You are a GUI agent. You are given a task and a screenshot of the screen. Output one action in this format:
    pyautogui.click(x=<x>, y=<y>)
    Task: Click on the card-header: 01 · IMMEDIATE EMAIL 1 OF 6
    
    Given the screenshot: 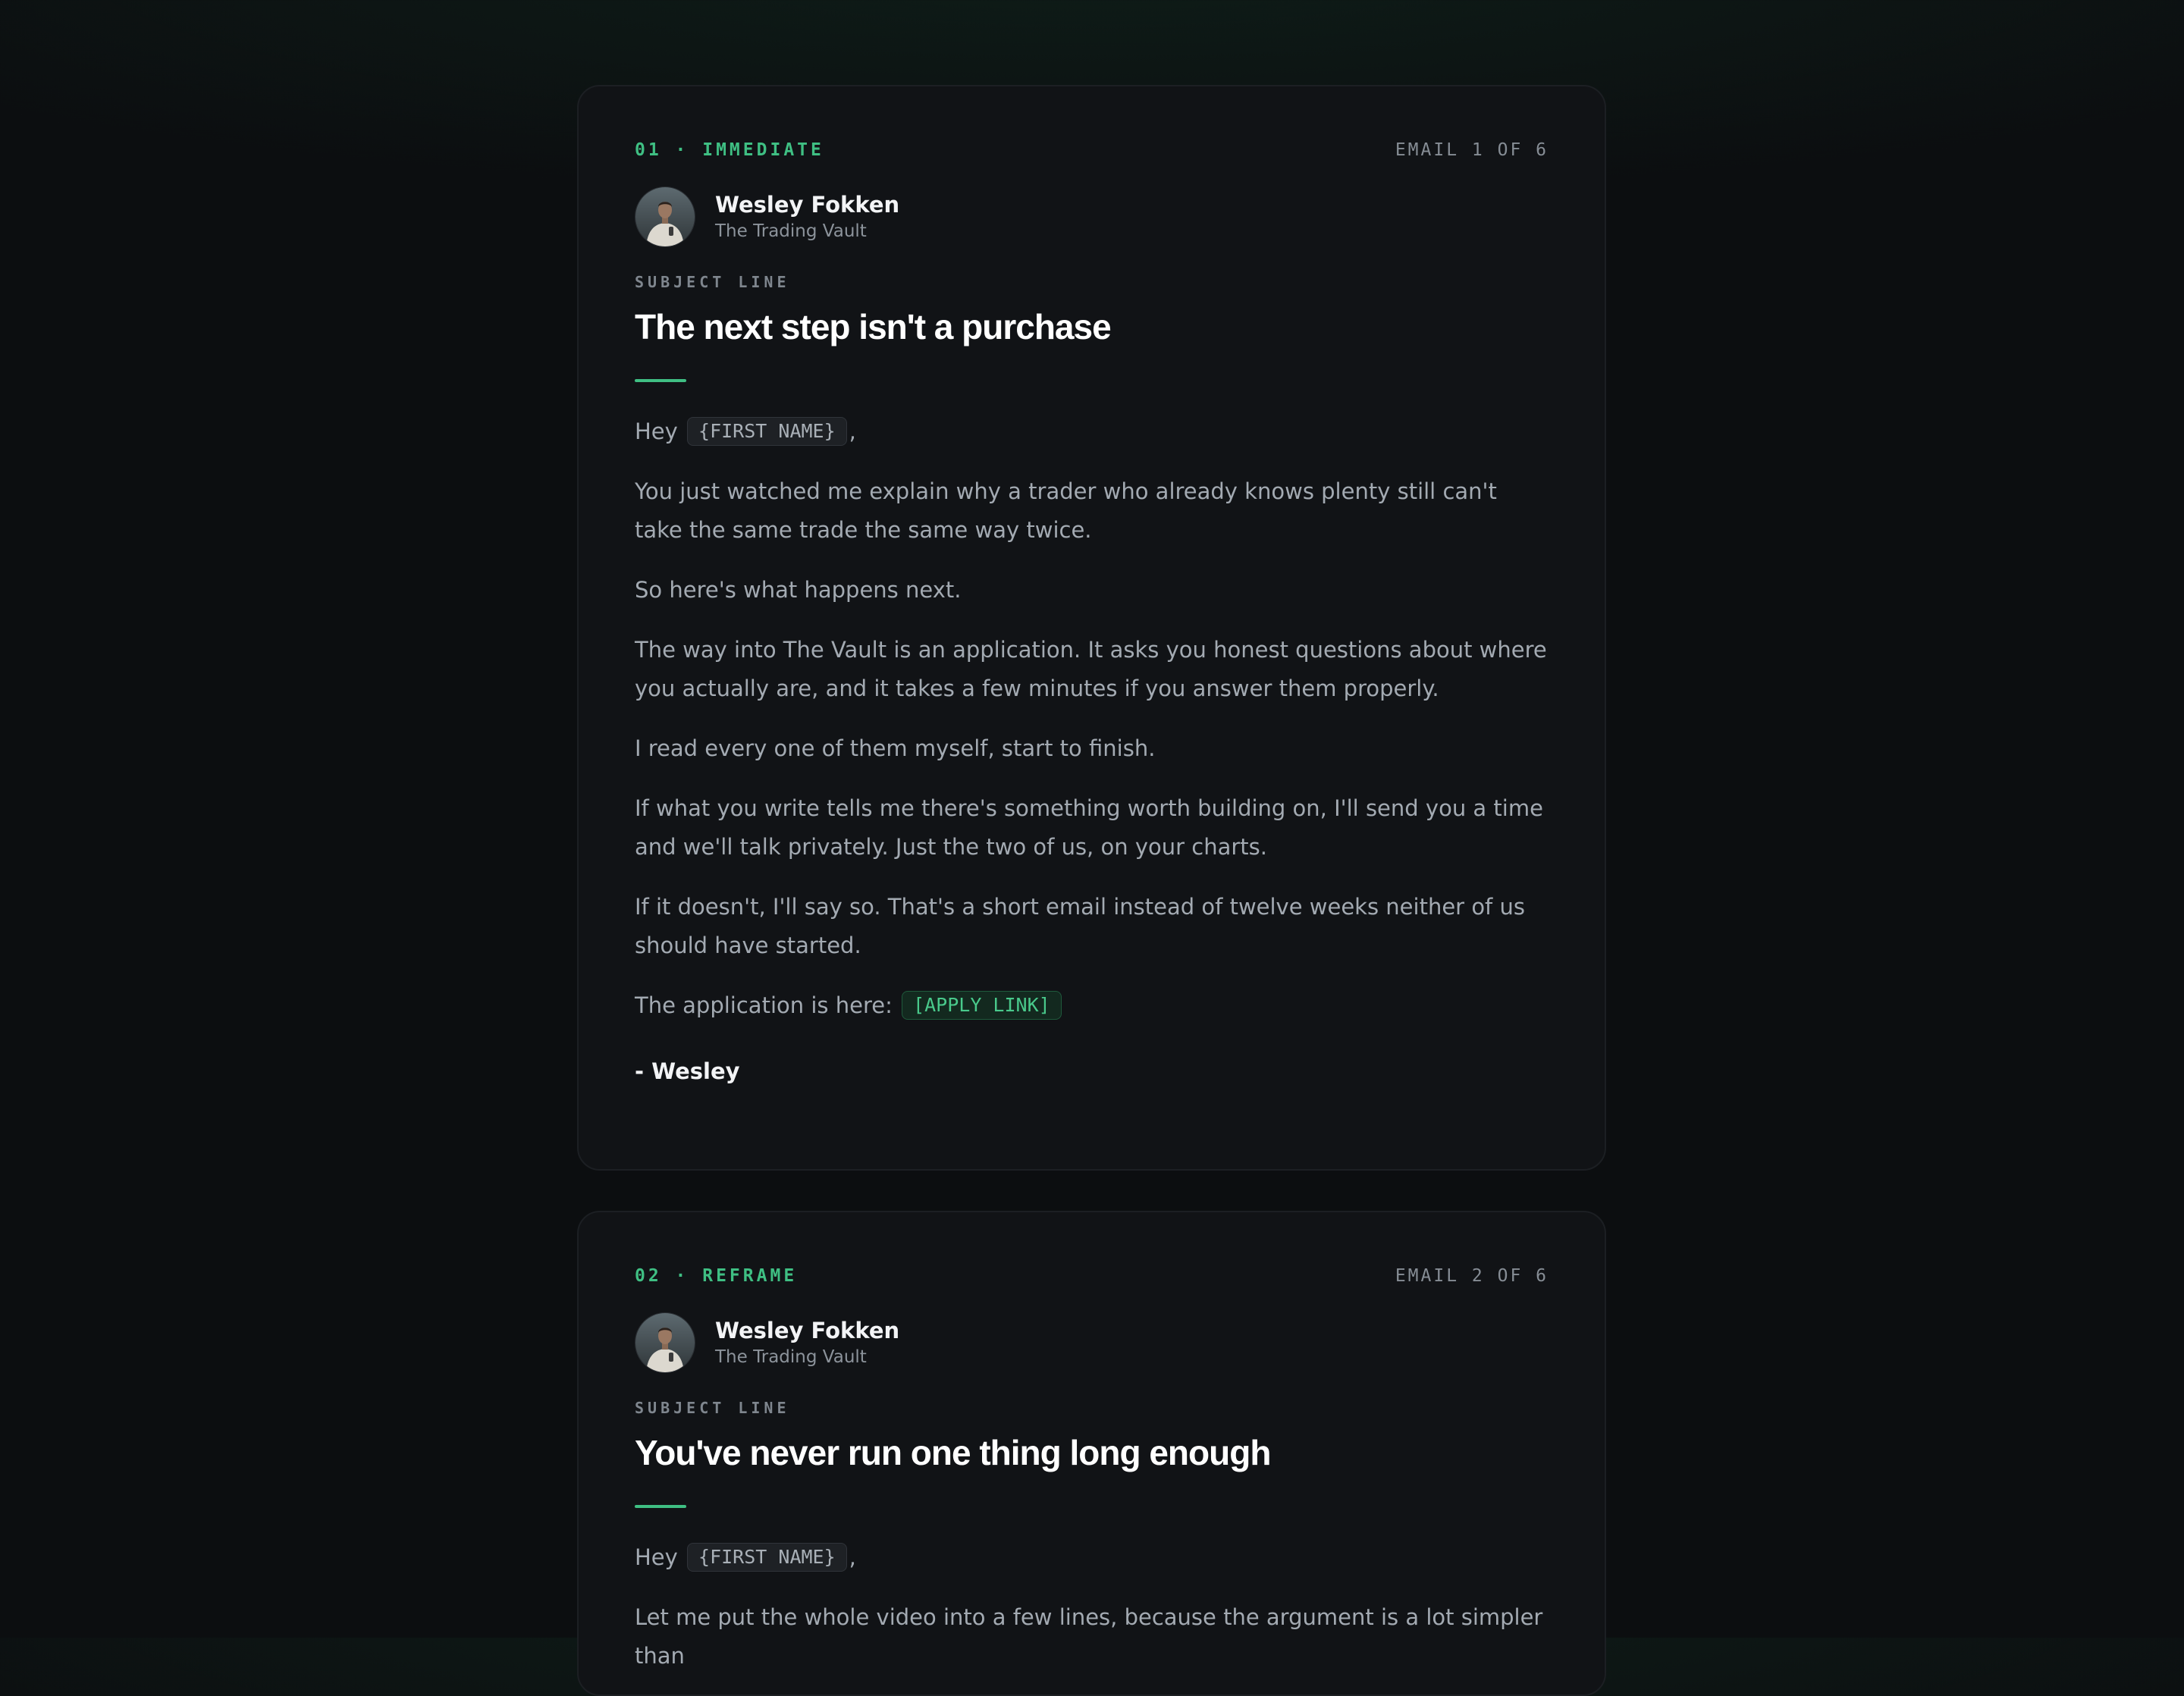 What is the action you would take?
    pyautogui.click(x=1092, y=150)
    